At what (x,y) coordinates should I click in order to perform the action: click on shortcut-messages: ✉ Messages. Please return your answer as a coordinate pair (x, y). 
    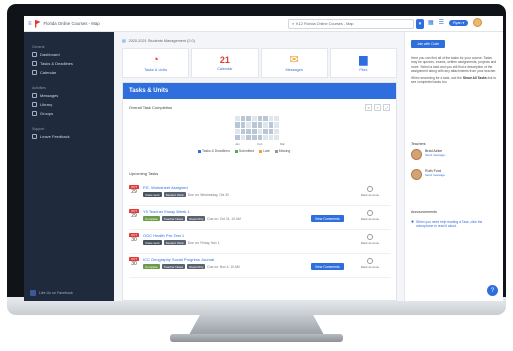
    Looking at the image, I should click on (294, 63).